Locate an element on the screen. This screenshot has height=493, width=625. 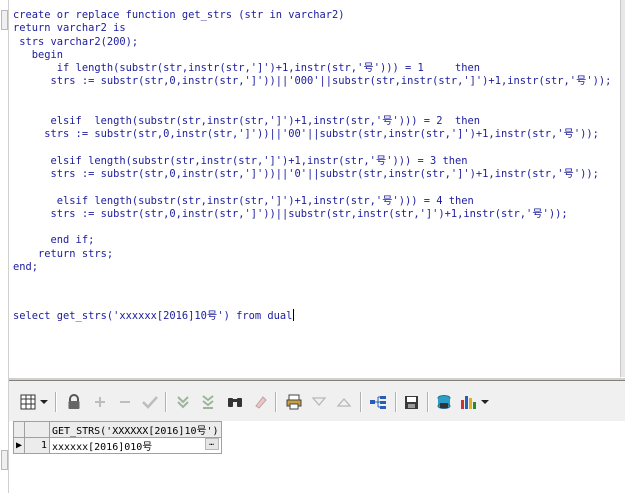
next-page-icon is located at coordinates (183, 402).